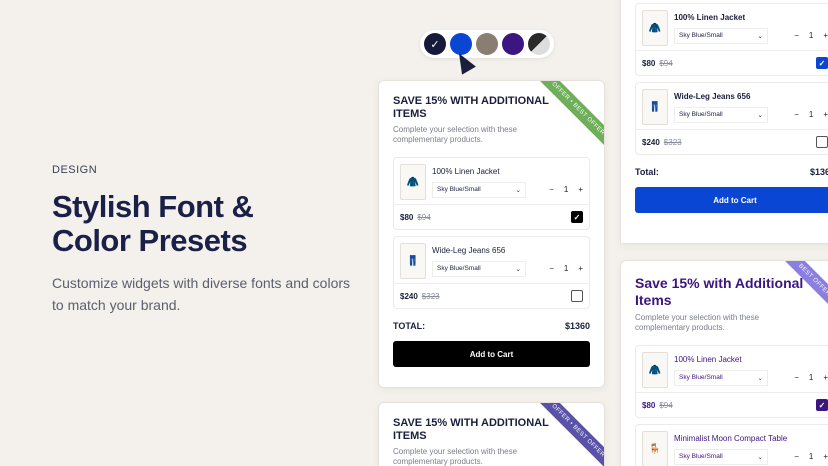 The image size is (828, 466). I want to click on card-title: Save 15% with Additional Items, so click(719, 291).